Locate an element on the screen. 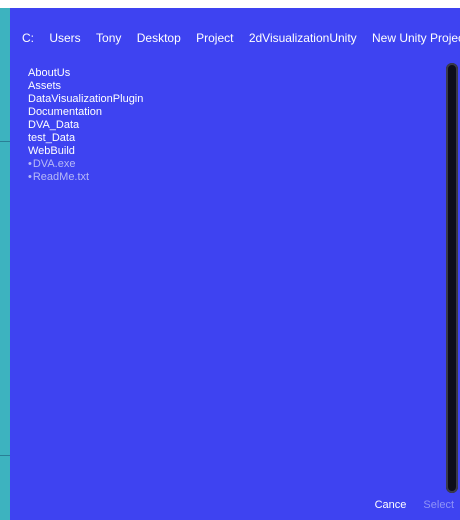  file-item-readme-txt: •ReadMe.txt is located at coordinates (228, 177).